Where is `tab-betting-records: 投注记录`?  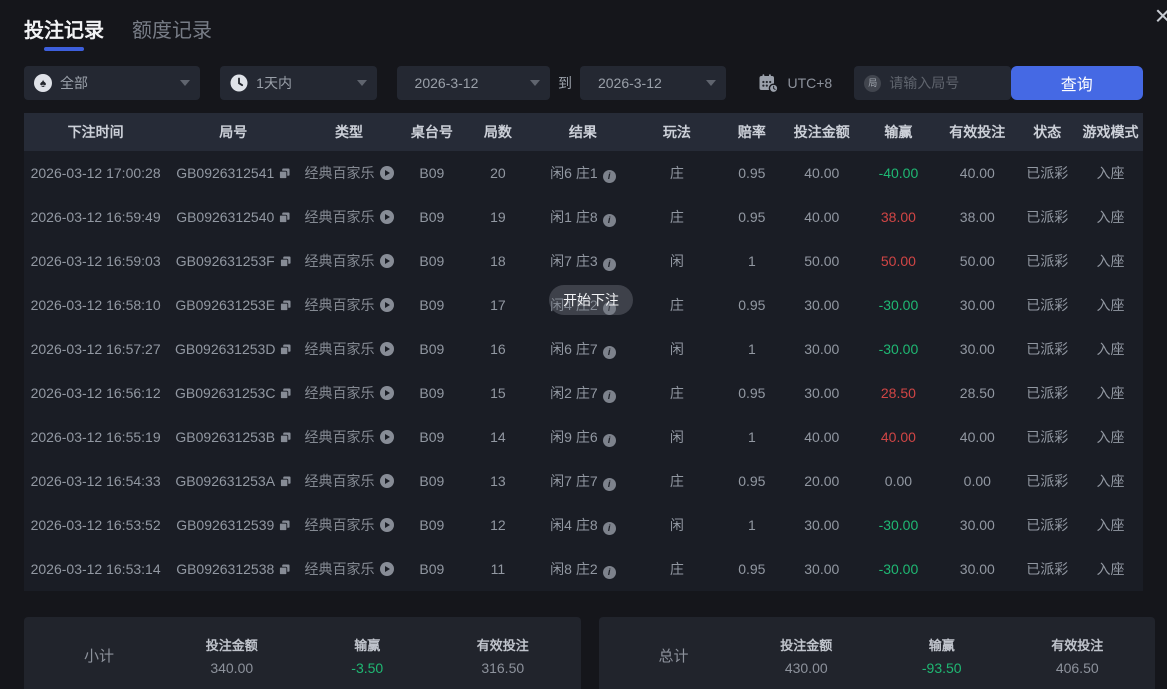
tab-betting-records: 投注记录 is located at coordinates (64, 34).